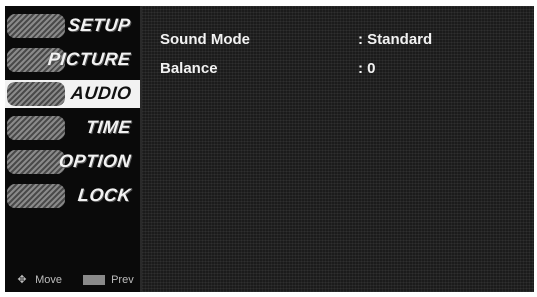 The height and width of the screenshot is (297, 537). I want to click on time-thumbnail-icon, so click(36, 128).